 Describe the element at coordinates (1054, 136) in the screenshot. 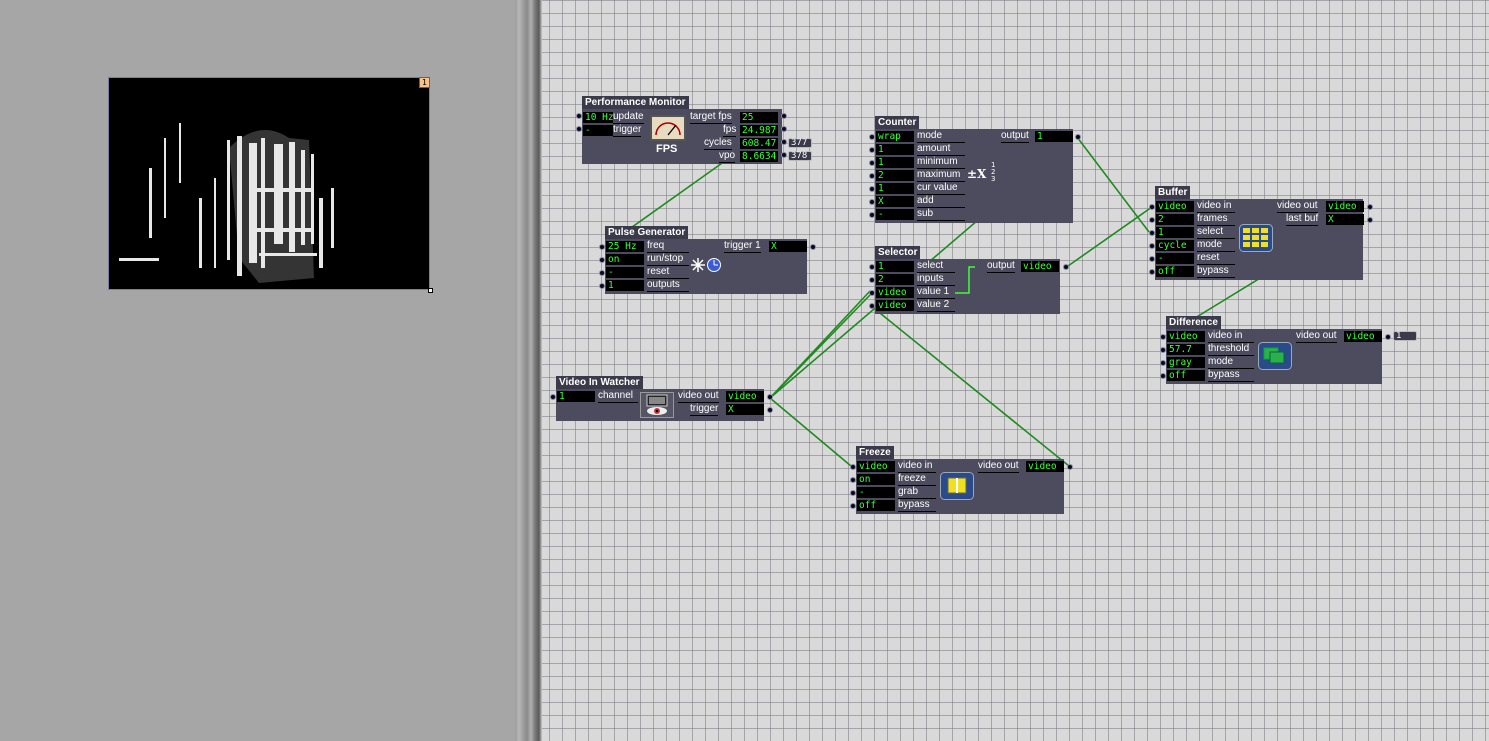

I see `output-value: 1` at that location.